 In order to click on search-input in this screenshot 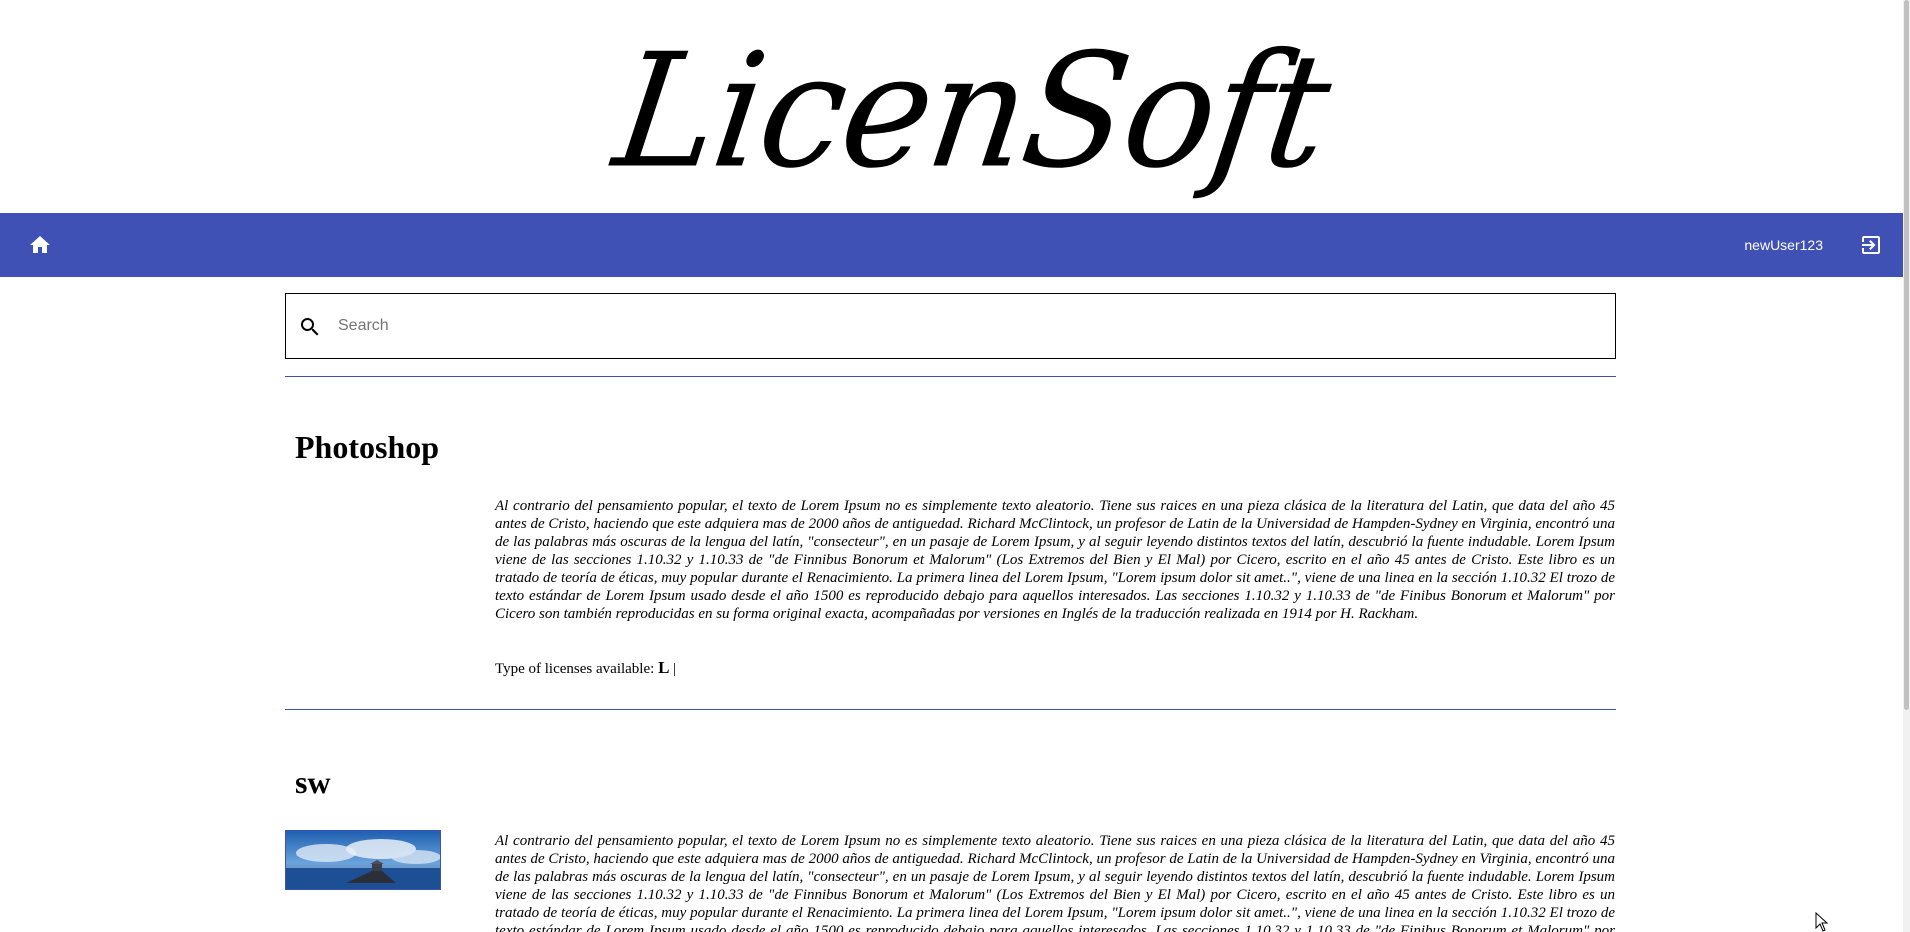, I will do `click(968, 326)`.